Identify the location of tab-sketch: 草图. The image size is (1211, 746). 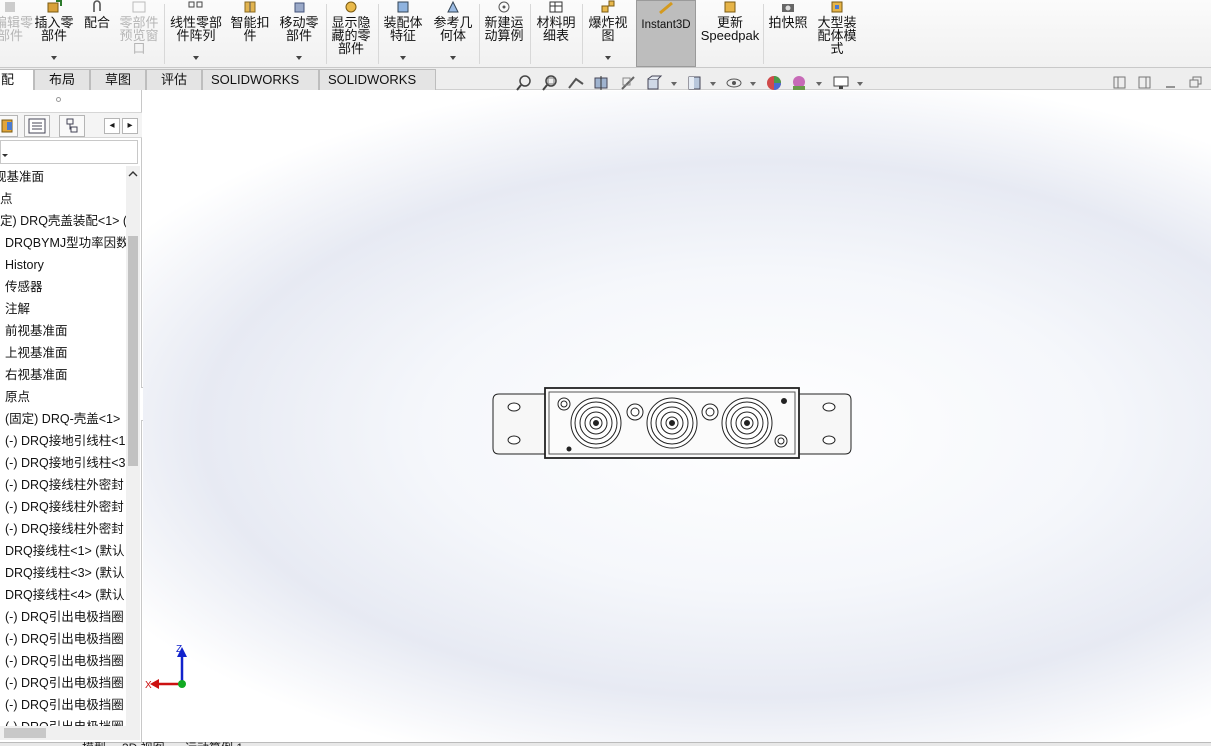
(118, 79).